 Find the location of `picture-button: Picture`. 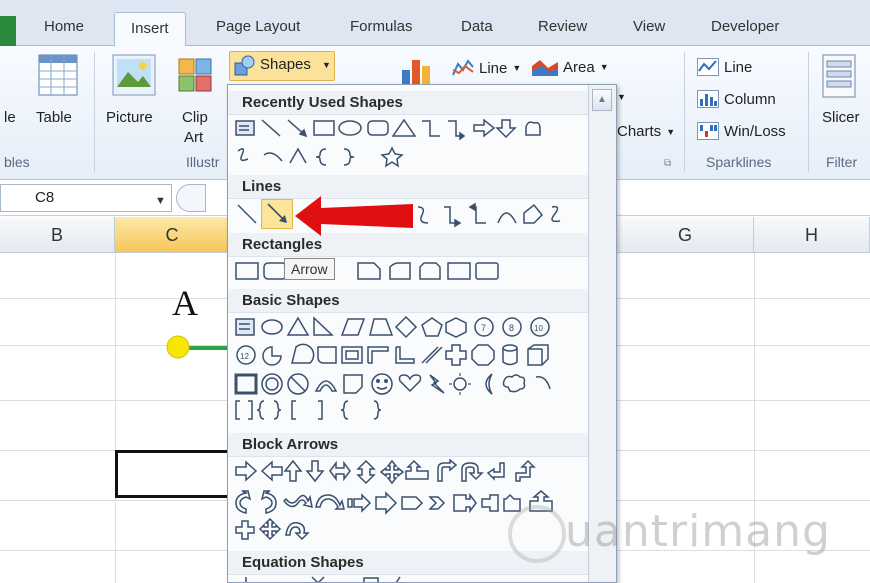

picture-button: Picture is located at coordinates (135, 92).